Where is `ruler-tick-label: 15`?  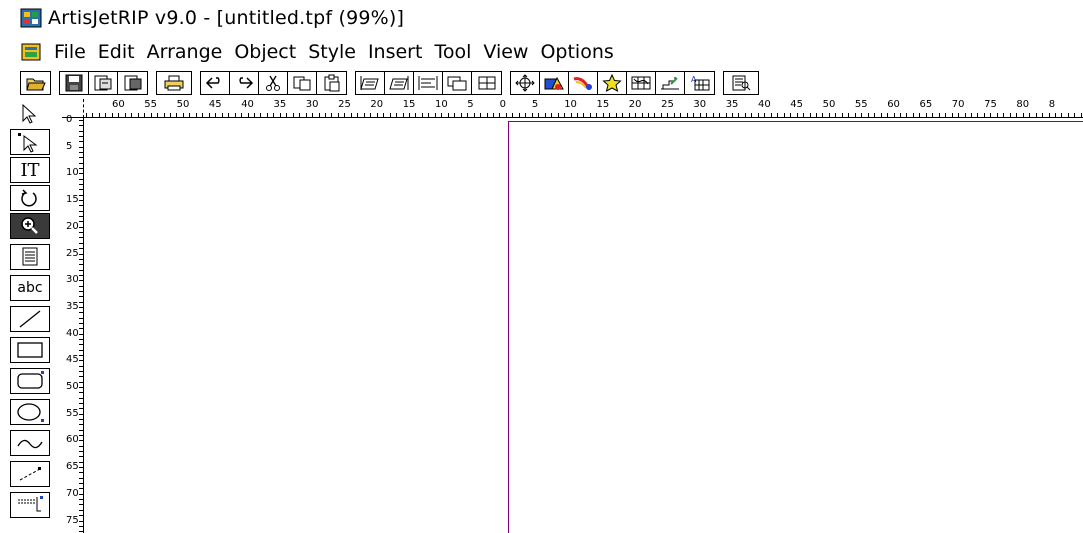
ruler-tick-label: 15 is located at coordinates (72, 200).